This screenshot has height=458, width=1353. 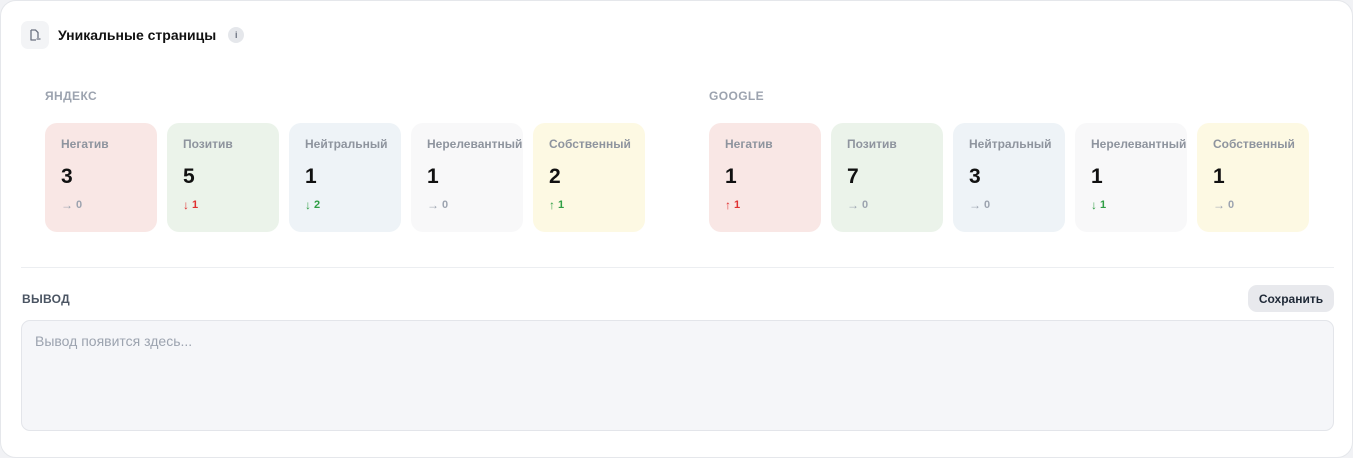 What do you see at coordinates (677, 267) in the screenshot?
I see `section-divider` at bounding box center [677, 267].